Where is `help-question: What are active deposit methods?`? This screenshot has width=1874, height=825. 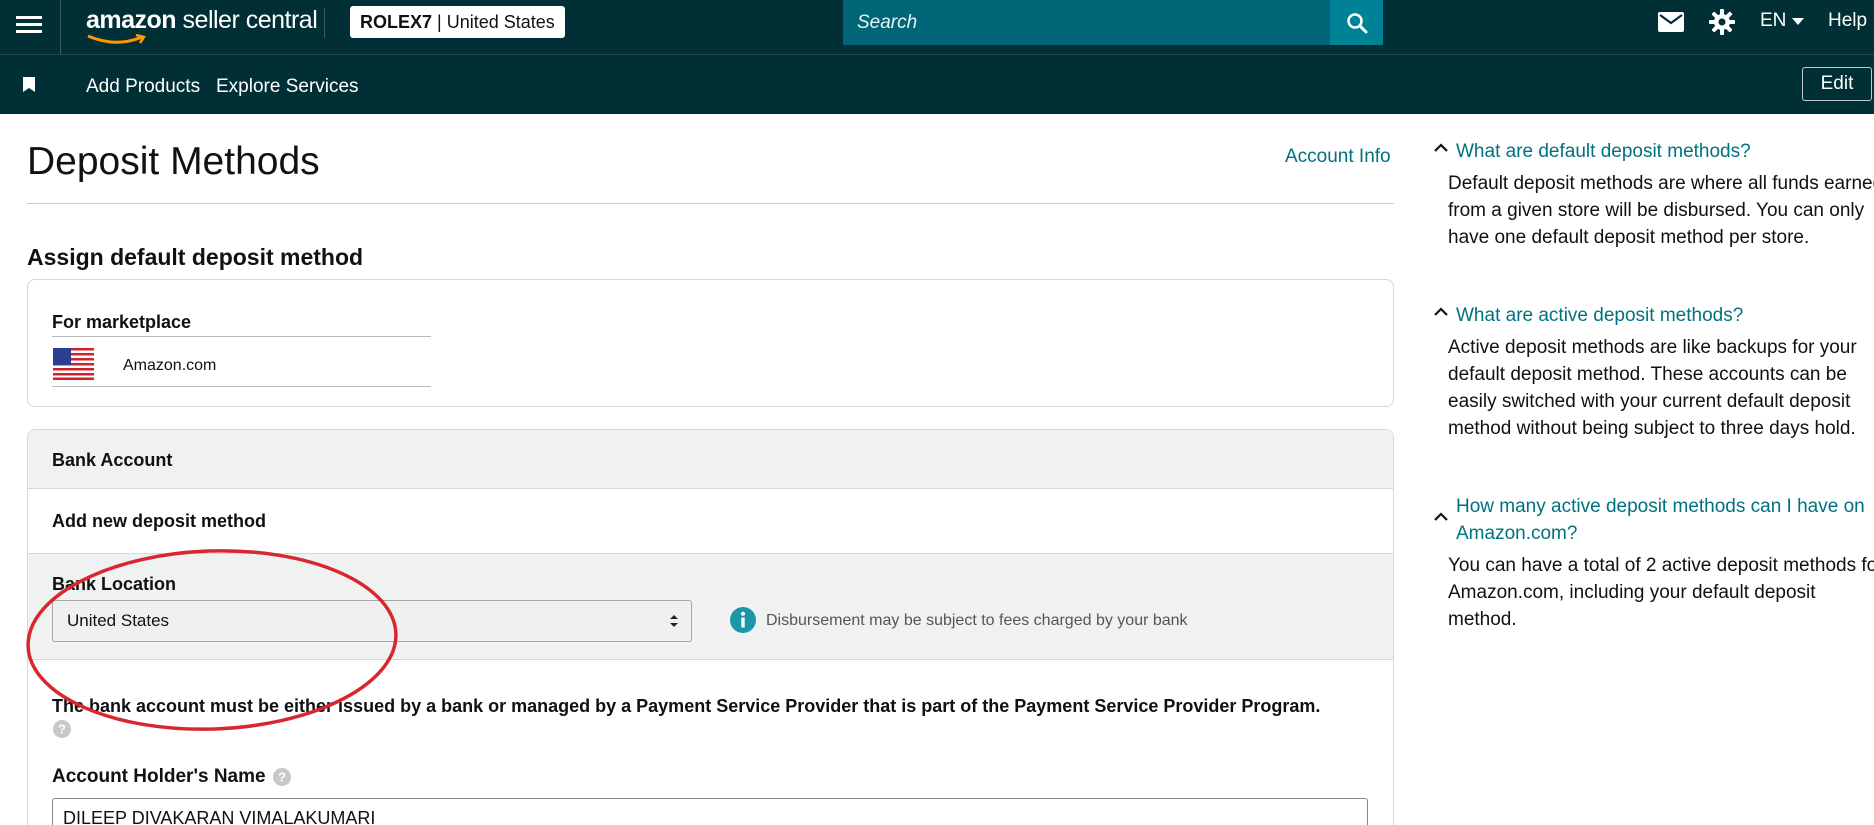 help-question: What are active deposit methods? is located at coordinates (1653, 315).